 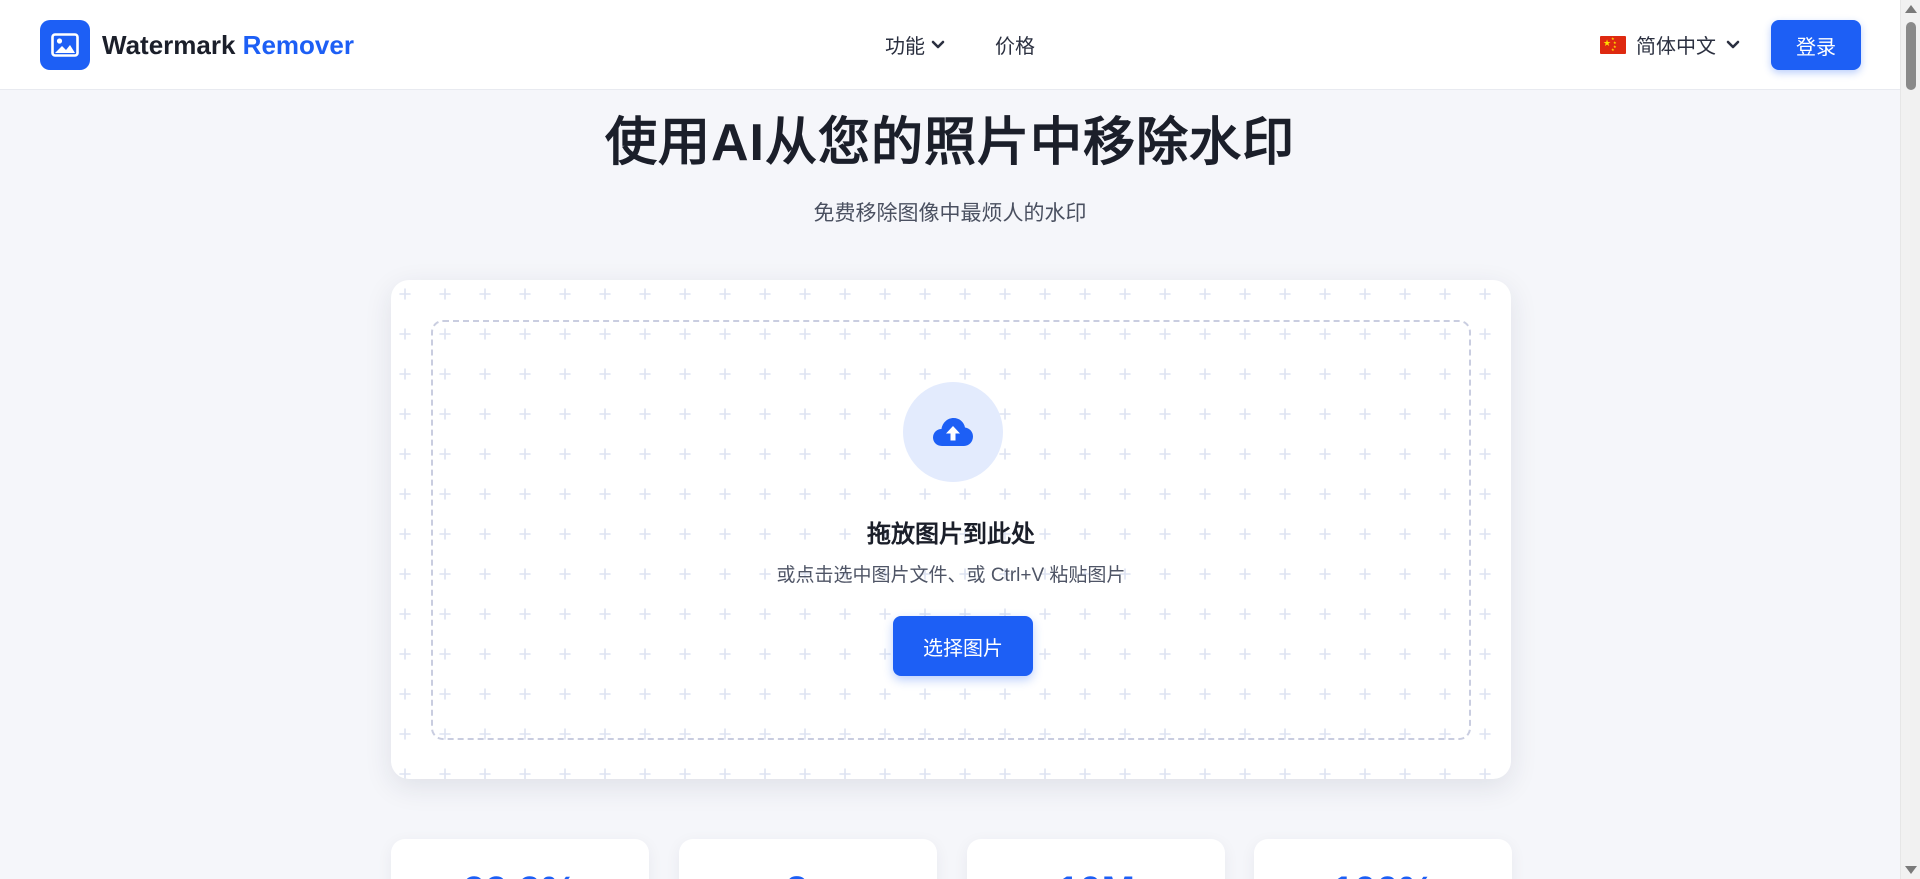 What do you see at coordinates (949, 143) in the screenshot?
I see `page-title: 使用AI从您的照片中移除水印` at bounding box center [949, 143].